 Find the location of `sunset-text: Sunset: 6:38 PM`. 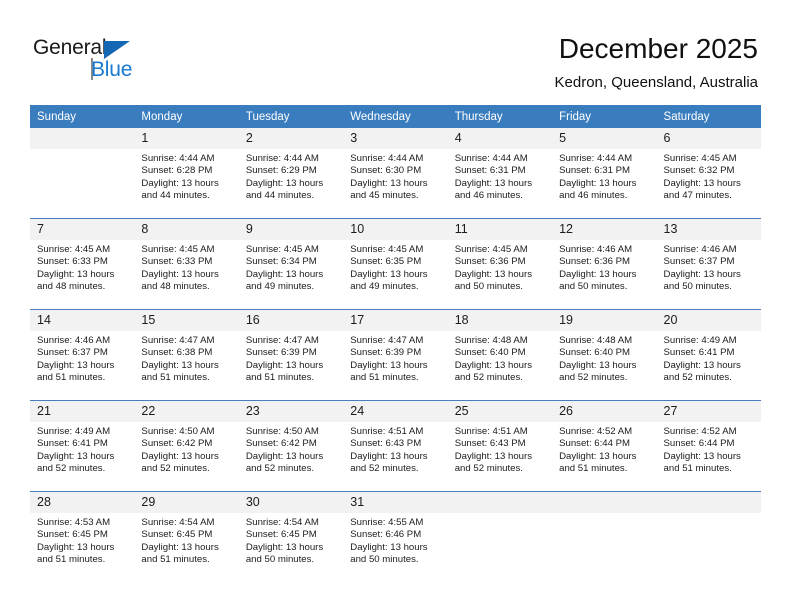

sunset-text: Sunset: 6:38 PM is located at coordinates (177, 353).